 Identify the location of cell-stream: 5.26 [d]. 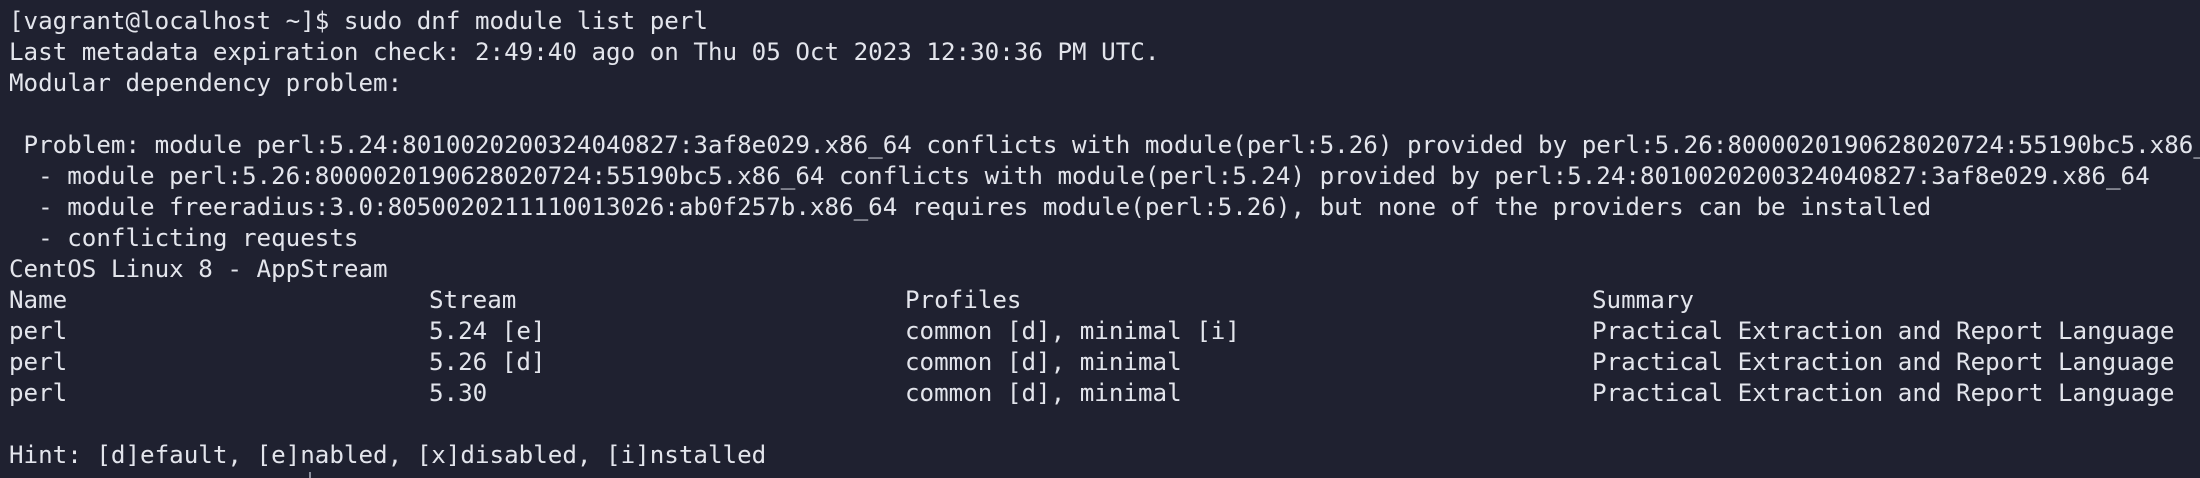
(487, 362).